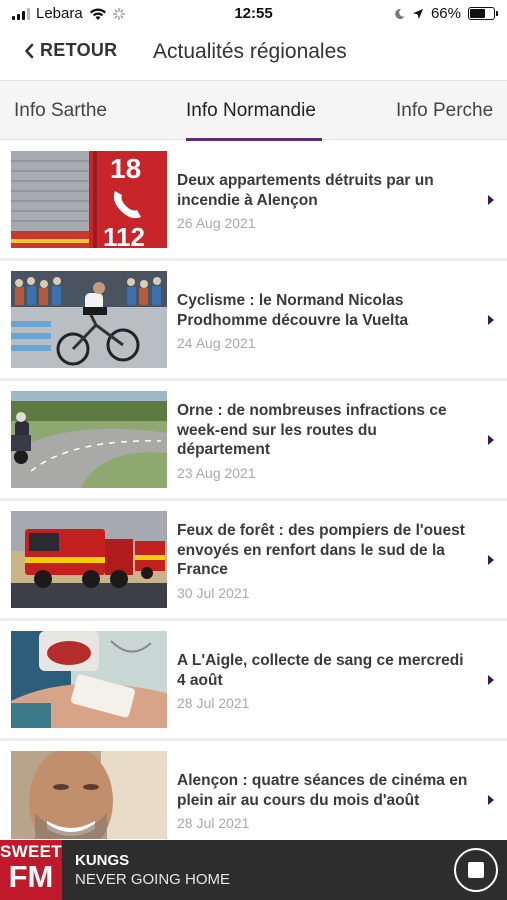 The height and width of the screenshot is (900, 507). What do you see at coordinates (483, 13) in the screenshot?
I see `battery-icon` at bounding box center [483, 13].